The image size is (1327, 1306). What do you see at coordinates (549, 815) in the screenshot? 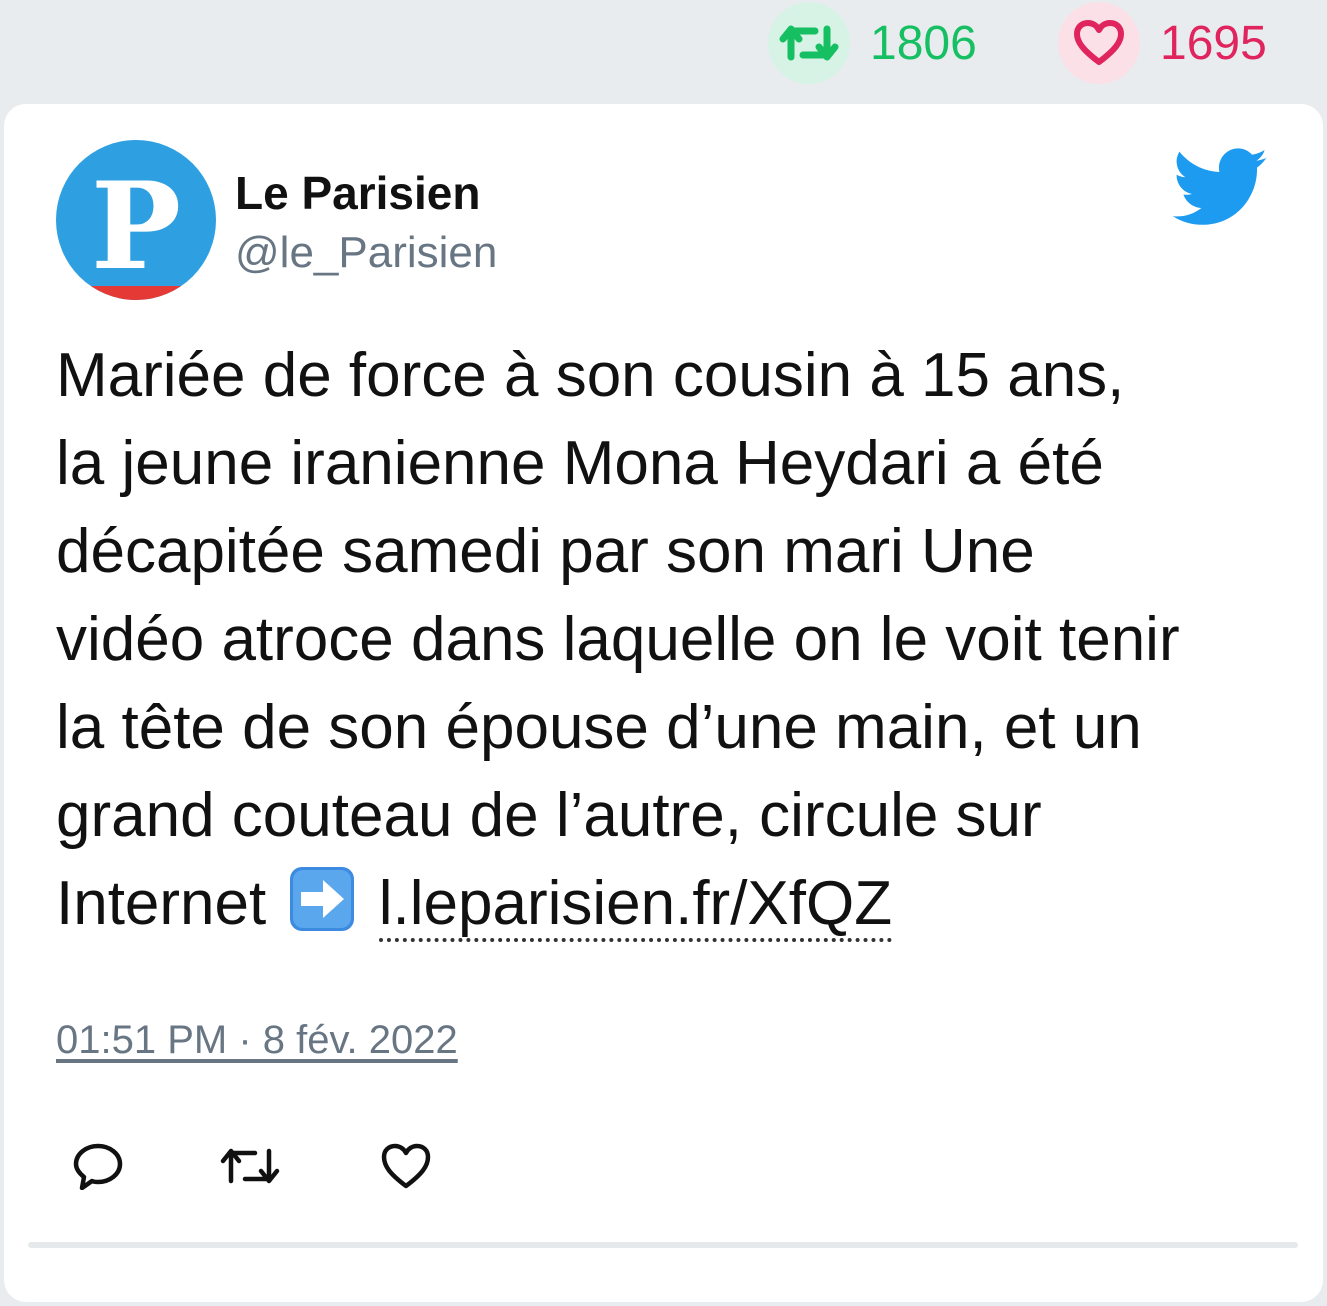
I see `tweet-line: grand couteau de l’autre, circule sur` at bounding box center [549, 815].